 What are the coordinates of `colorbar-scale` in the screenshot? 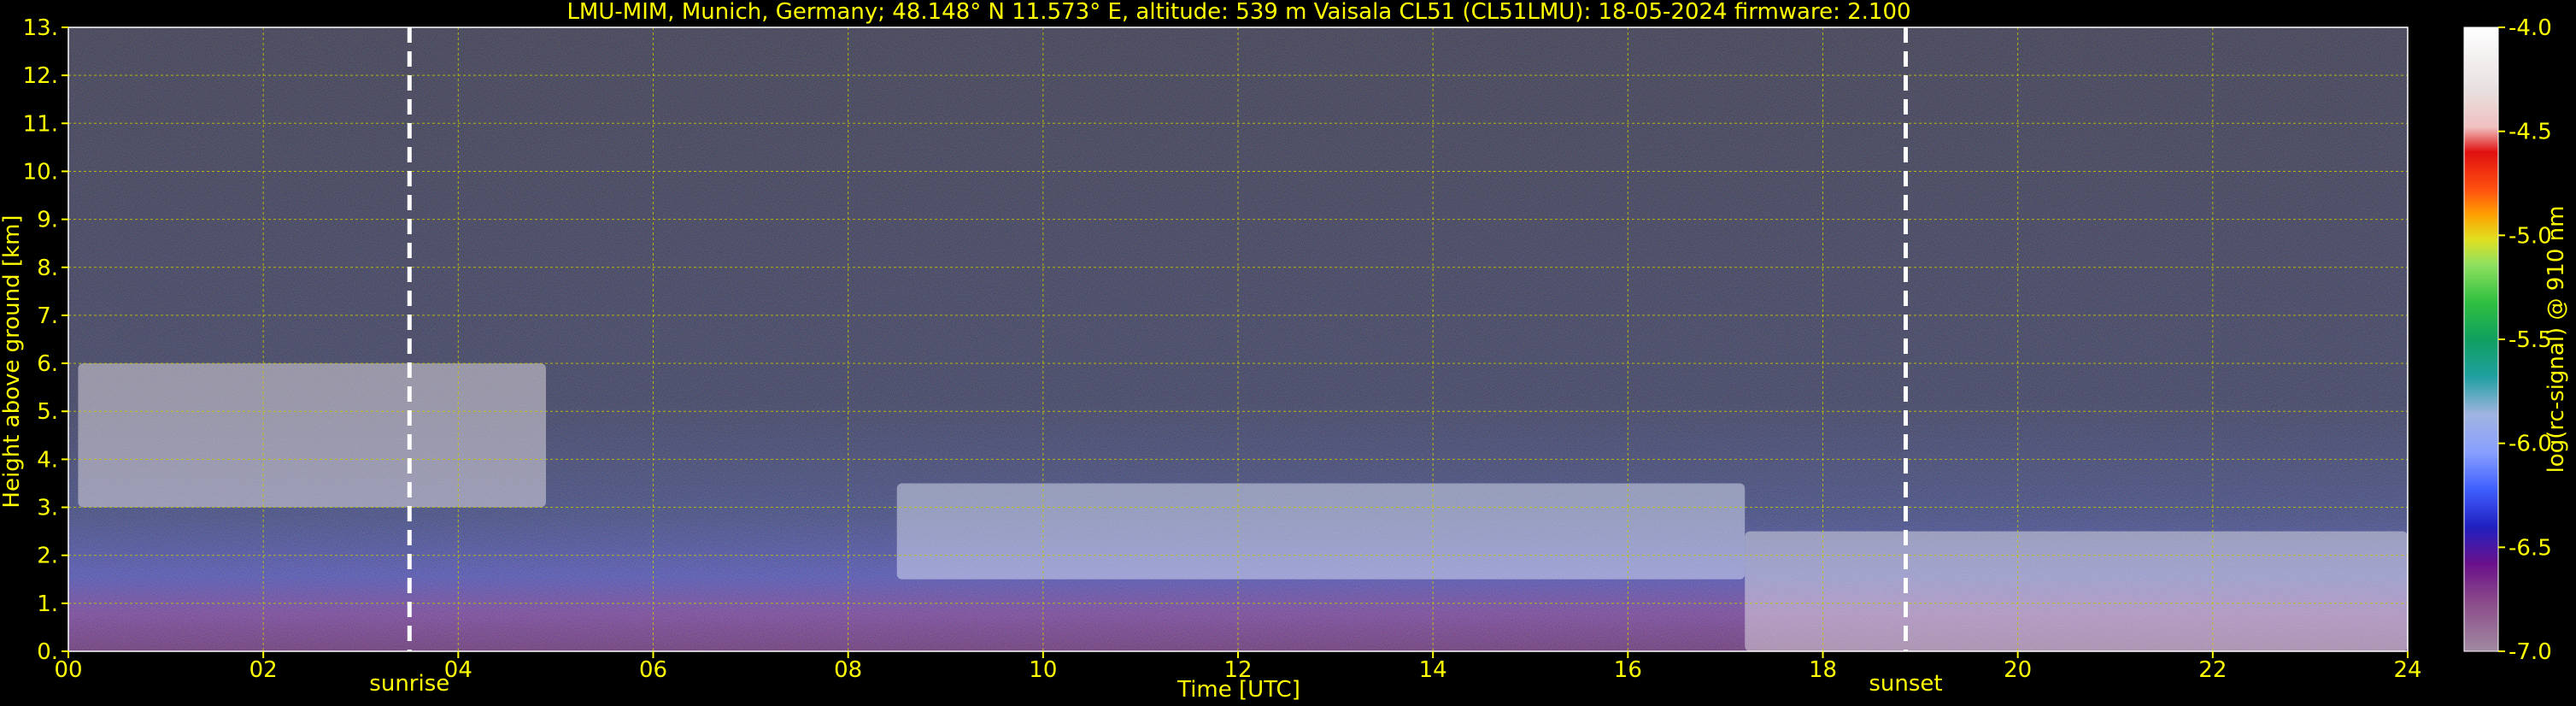 It's located at (2481, 339).